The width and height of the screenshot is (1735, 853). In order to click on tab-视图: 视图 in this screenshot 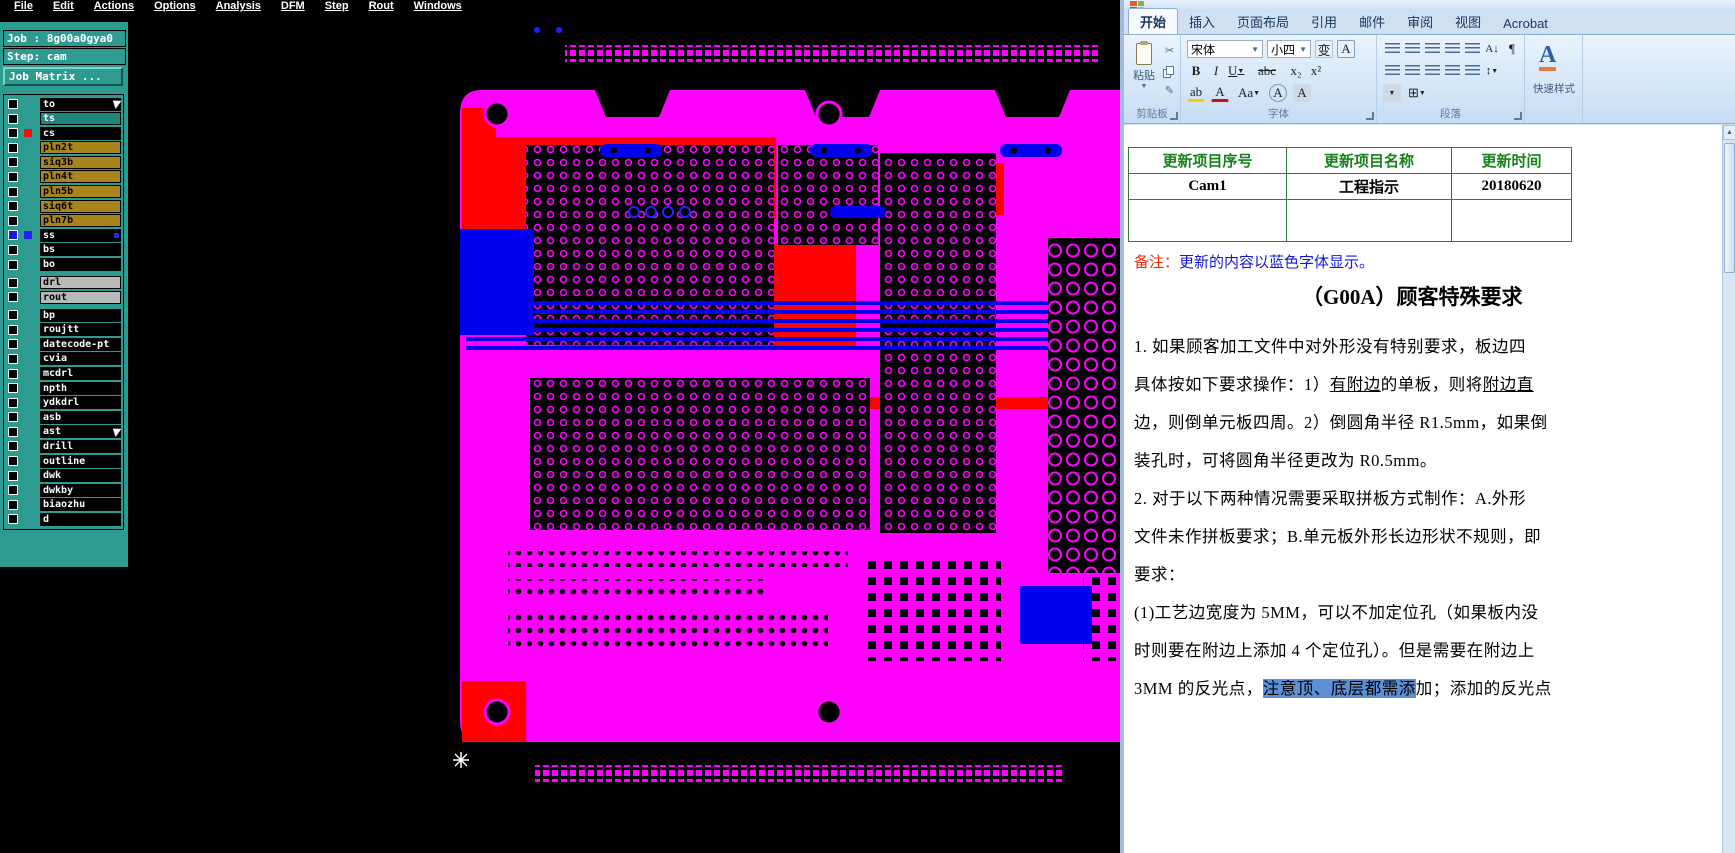, I will do `click(1468, 21)`.